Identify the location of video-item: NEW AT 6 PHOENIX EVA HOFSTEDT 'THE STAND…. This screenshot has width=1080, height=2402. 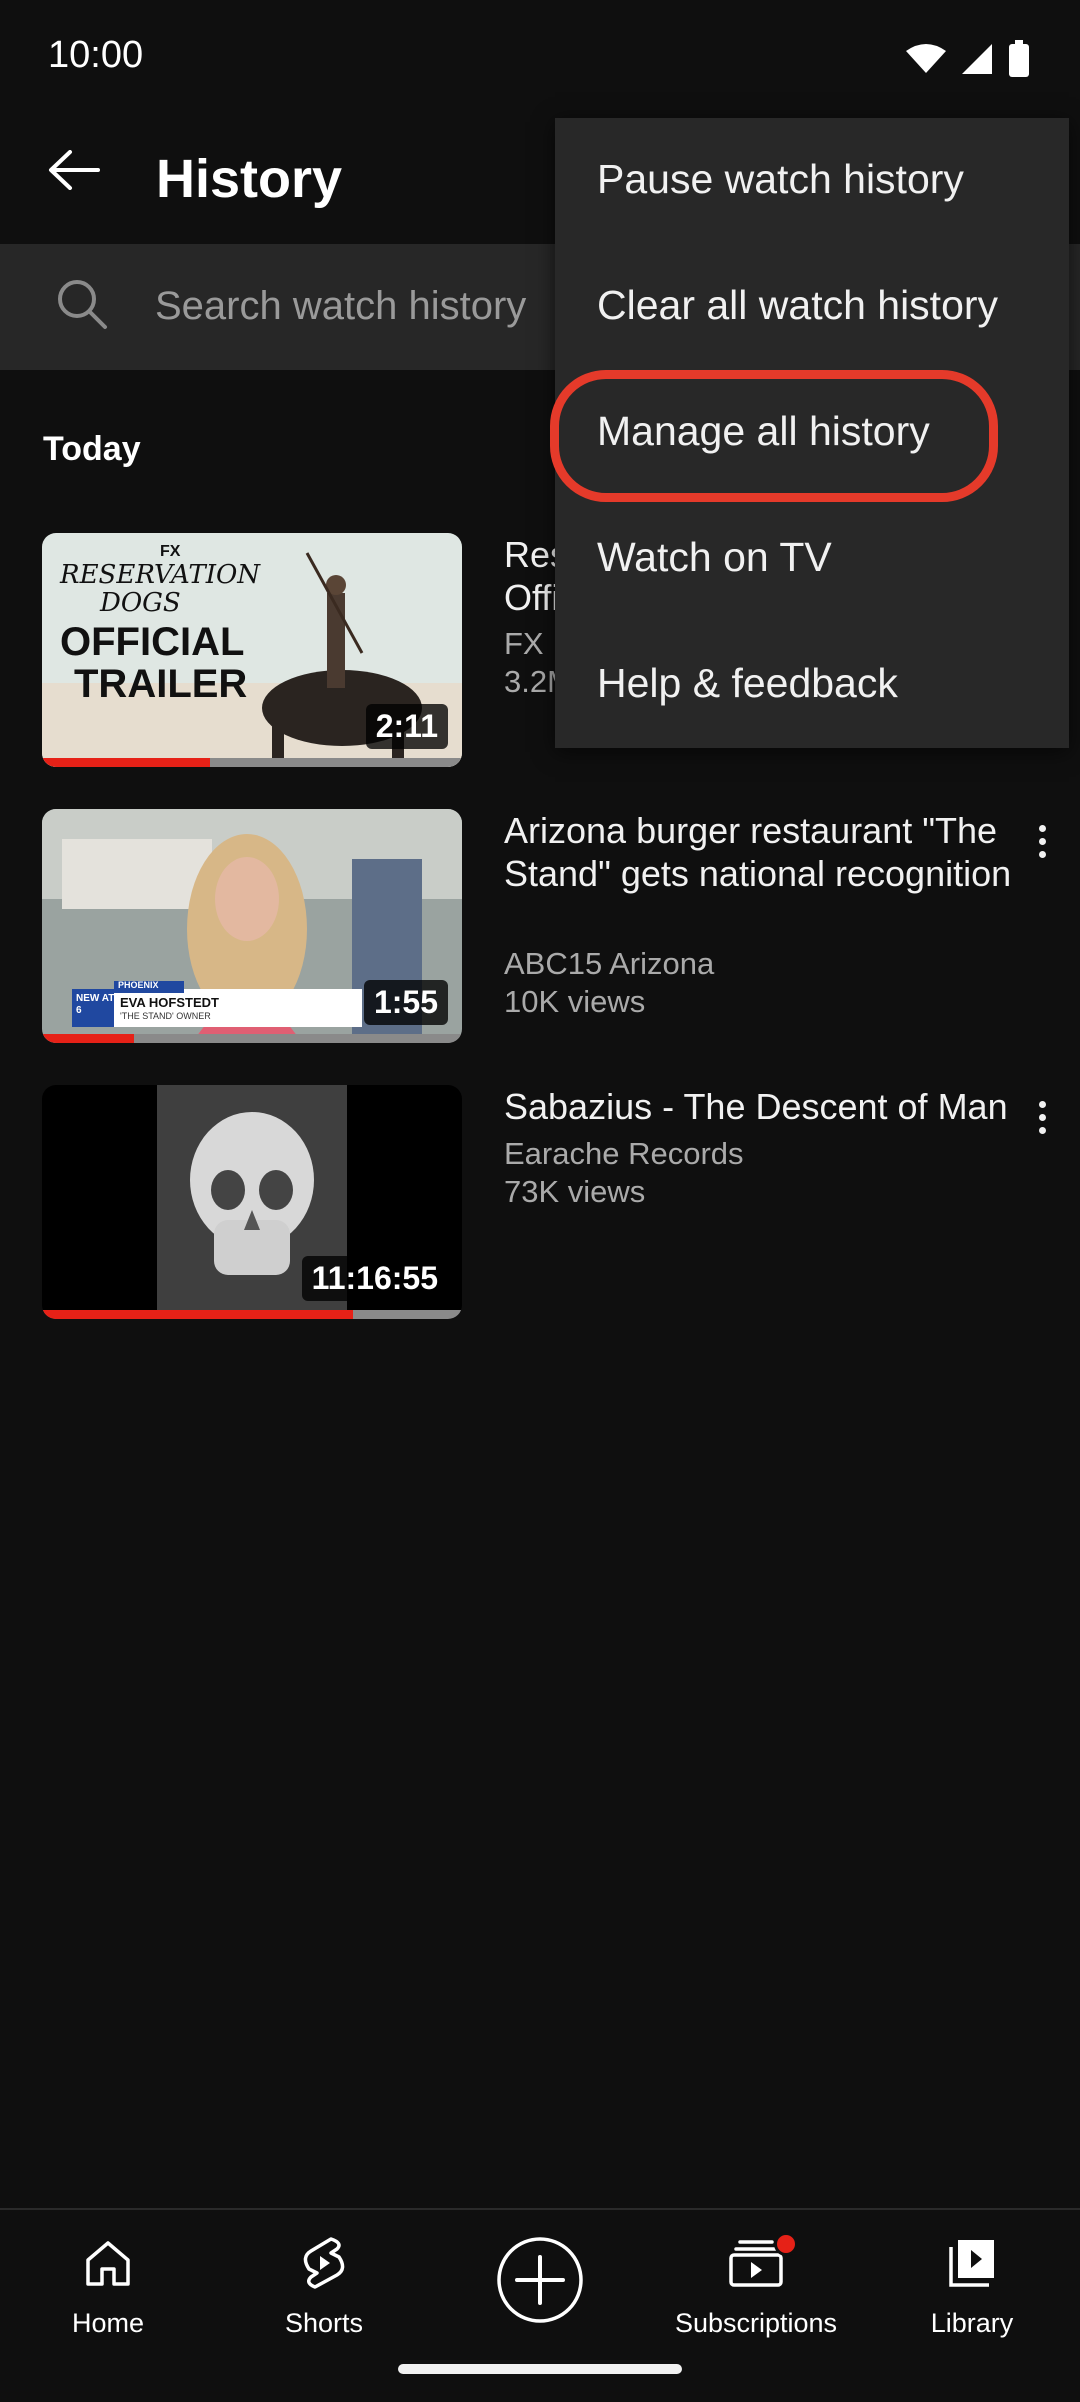
(540, 926).